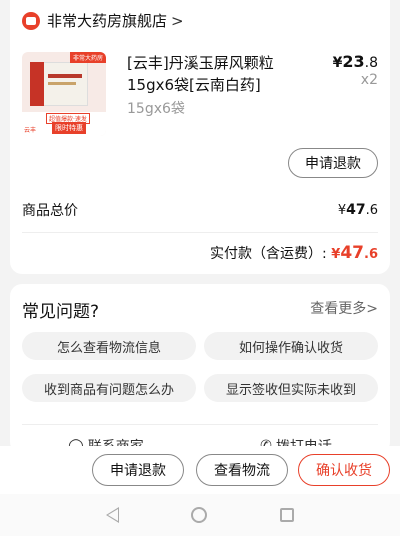  I want to click on system-nav-bar, so click(200, 515).